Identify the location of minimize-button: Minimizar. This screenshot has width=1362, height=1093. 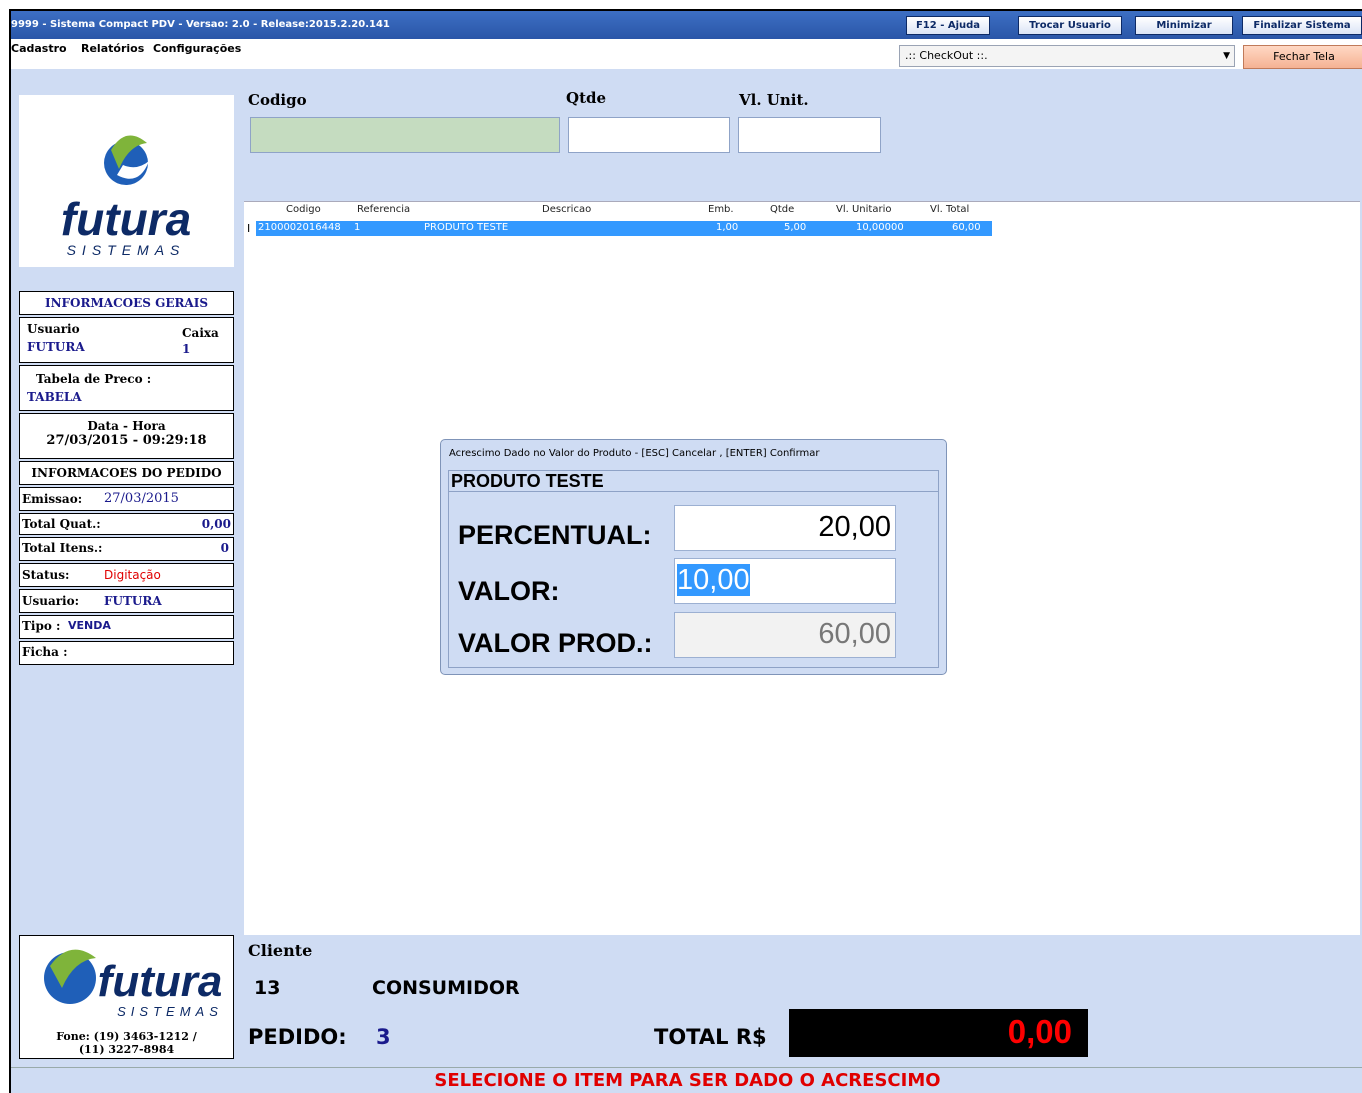
(1184, 25).